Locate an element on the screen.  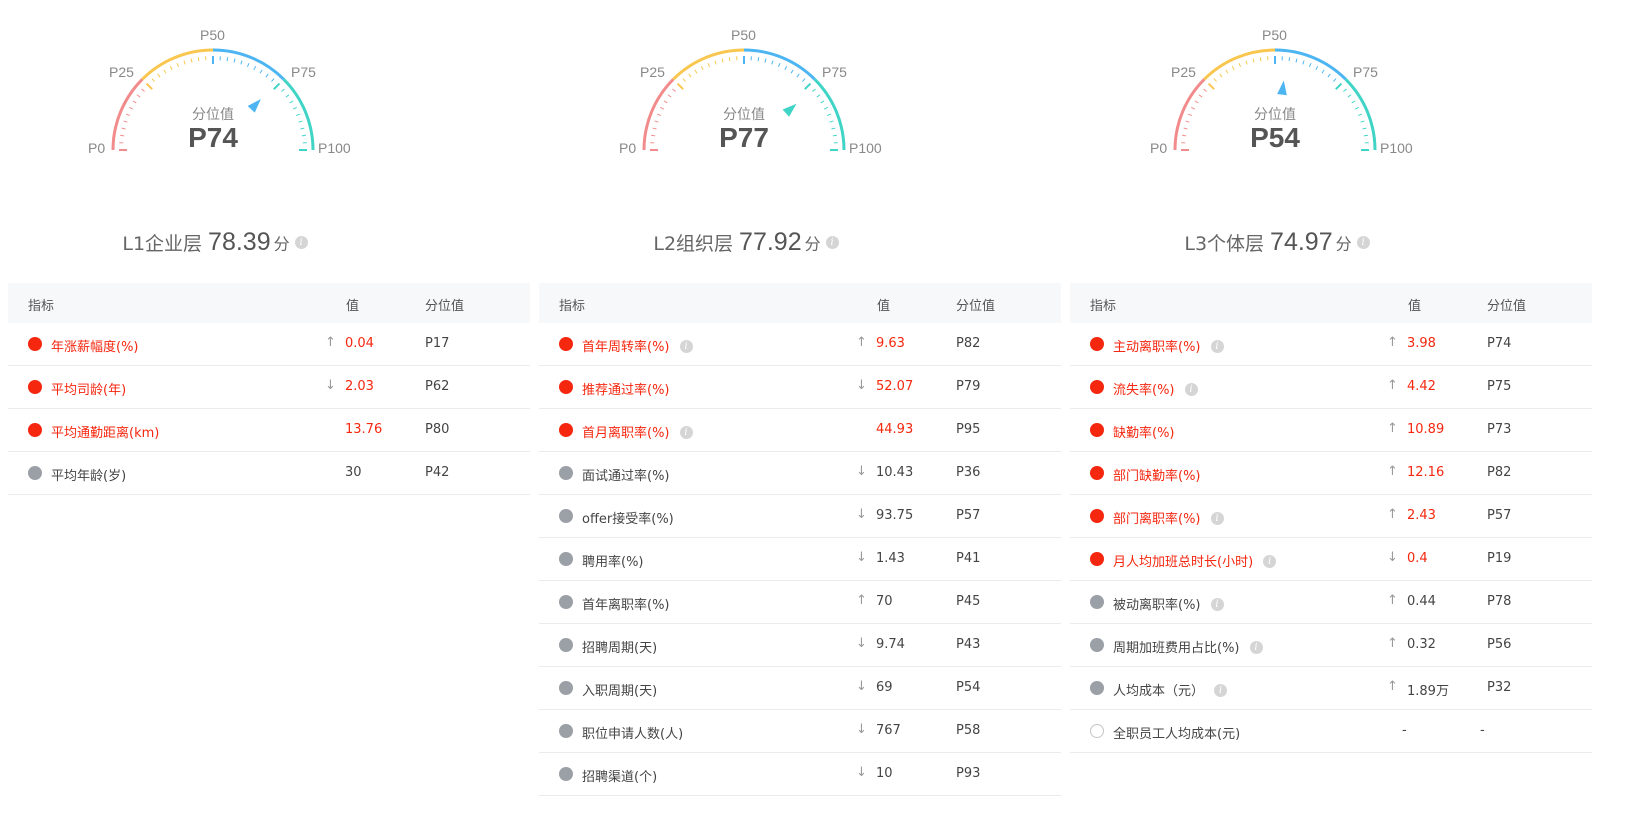
table-row: 聘用率(%) ↓ 1.43 P41 is located at coordinates (800, 559).